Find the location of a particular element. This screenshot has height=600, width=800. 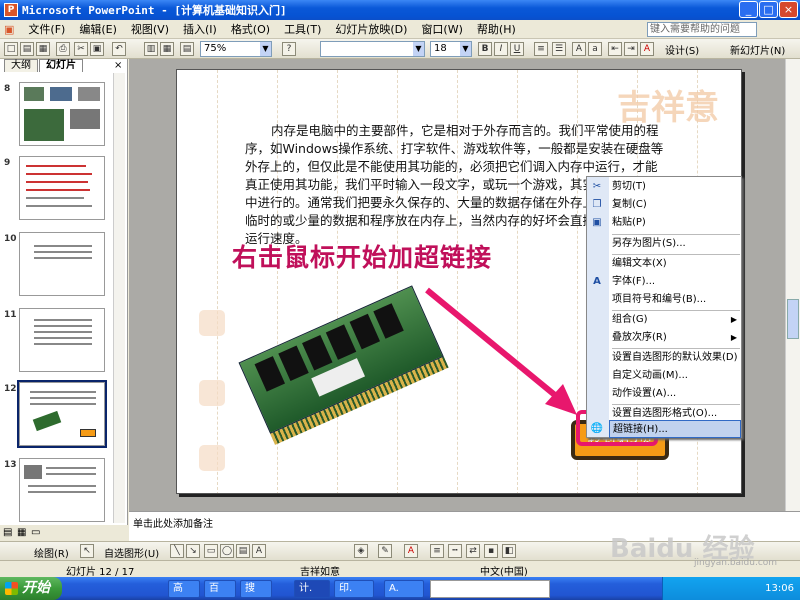

thumb-image is located at coordinates (61, 94).